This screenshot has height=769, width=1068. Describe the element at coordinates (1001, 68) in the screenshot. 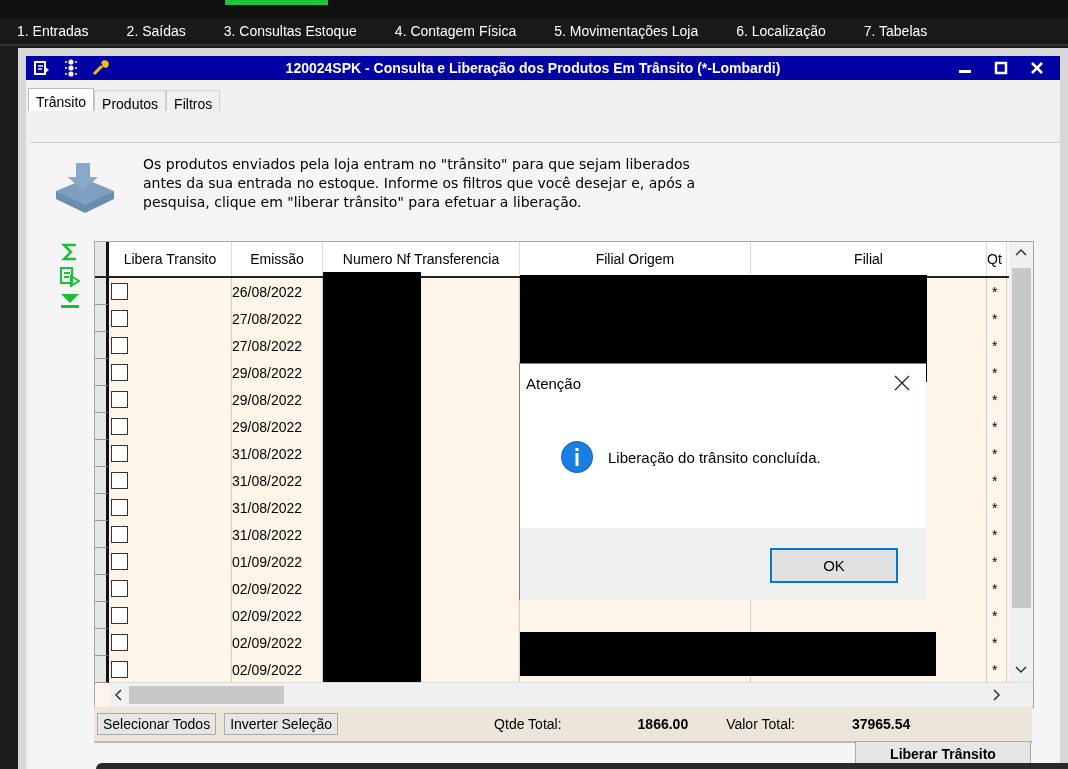

I see `maximize-button` at that location.